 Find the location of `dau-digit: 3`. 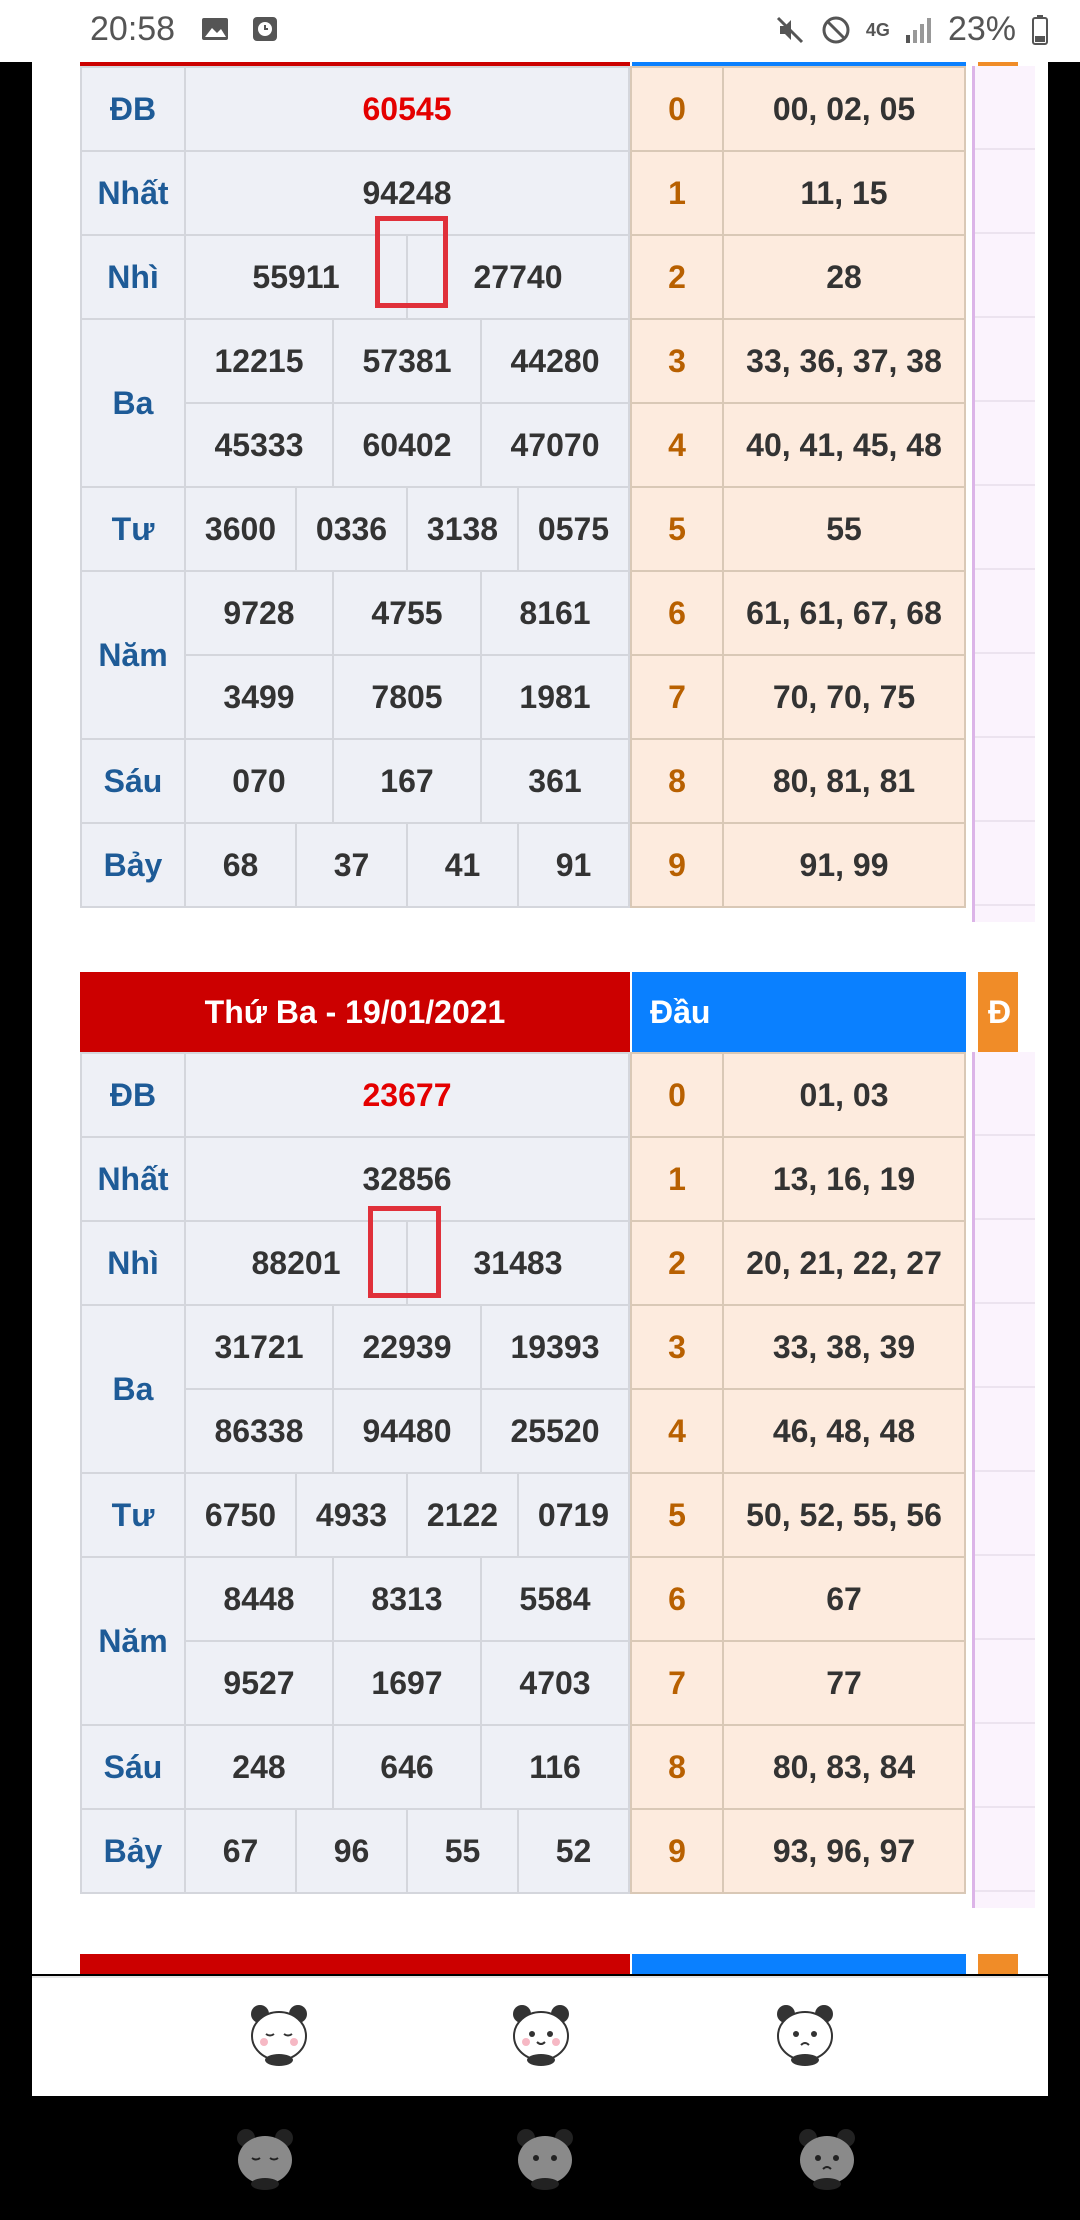

dau-digit: 3 is located at coordinates (677, 361).